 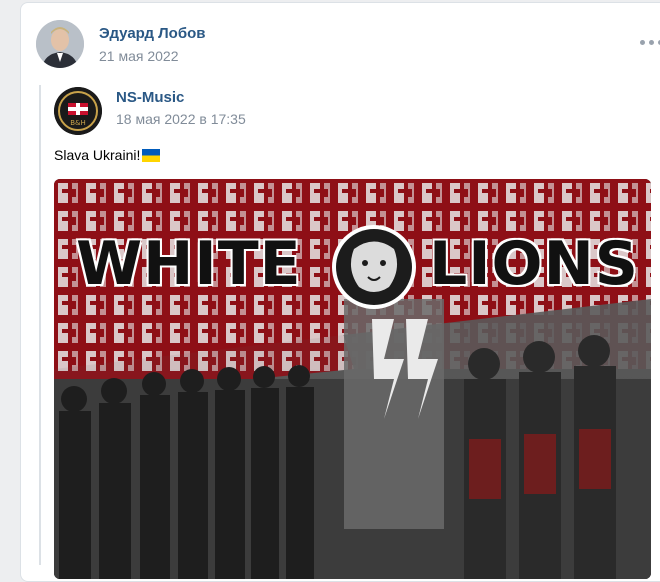 What do you see at coordinates (151, 155) in the screenshot?
I see `ukraine-flag-icon` at bounding box center [151, 155].